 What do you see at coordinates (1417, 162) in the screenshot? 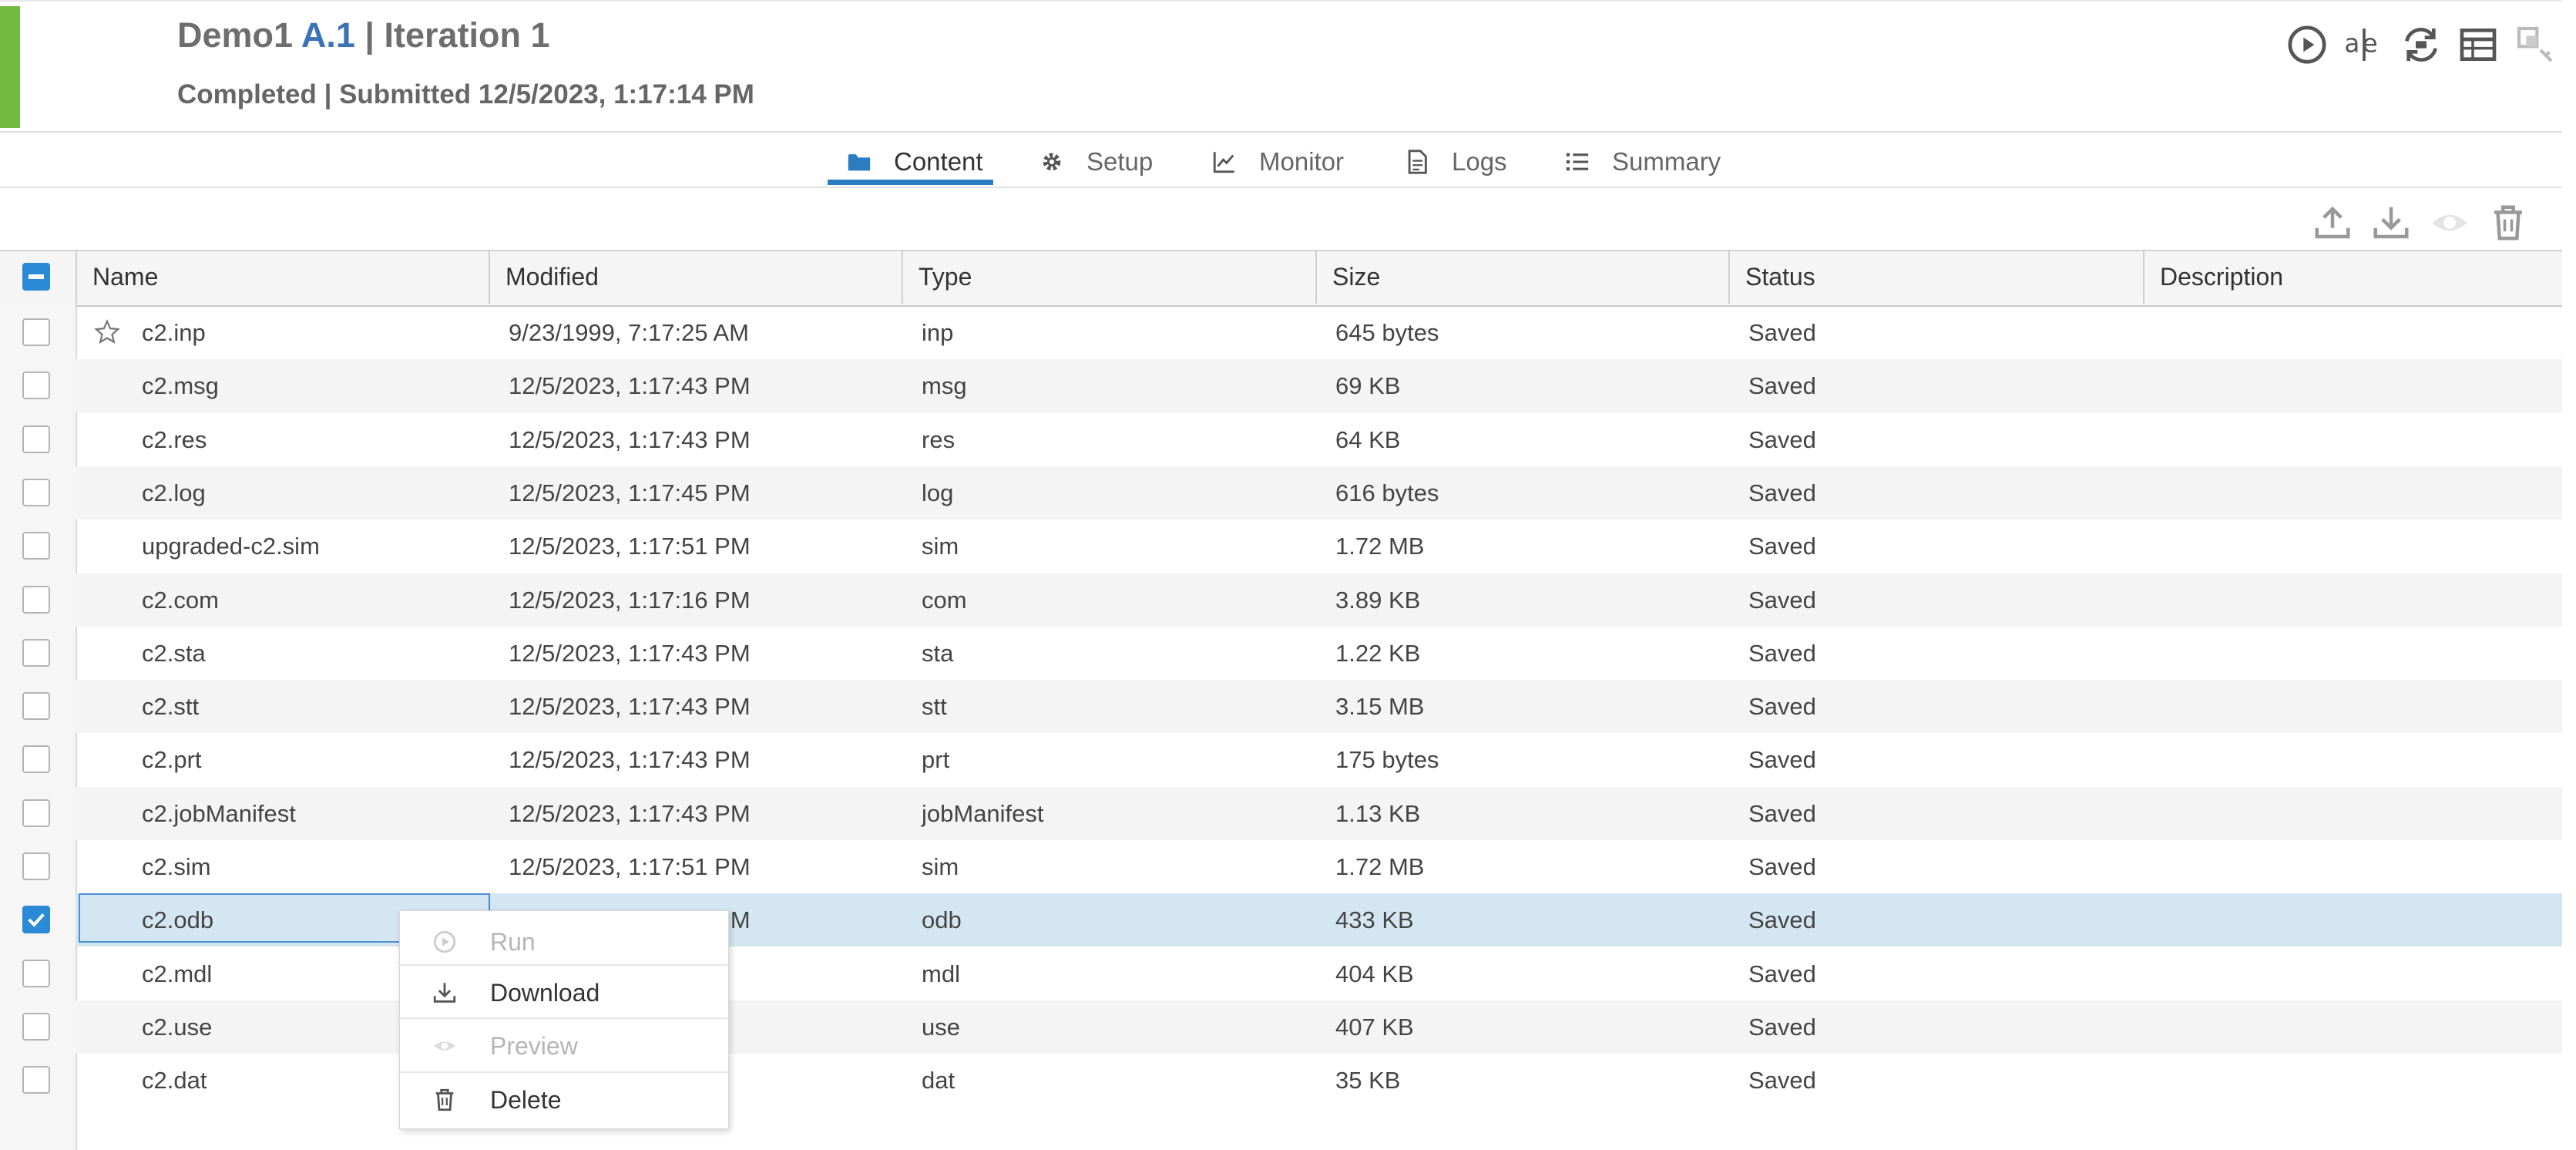
I see `document-icon` at bounding box center [1417, 162].